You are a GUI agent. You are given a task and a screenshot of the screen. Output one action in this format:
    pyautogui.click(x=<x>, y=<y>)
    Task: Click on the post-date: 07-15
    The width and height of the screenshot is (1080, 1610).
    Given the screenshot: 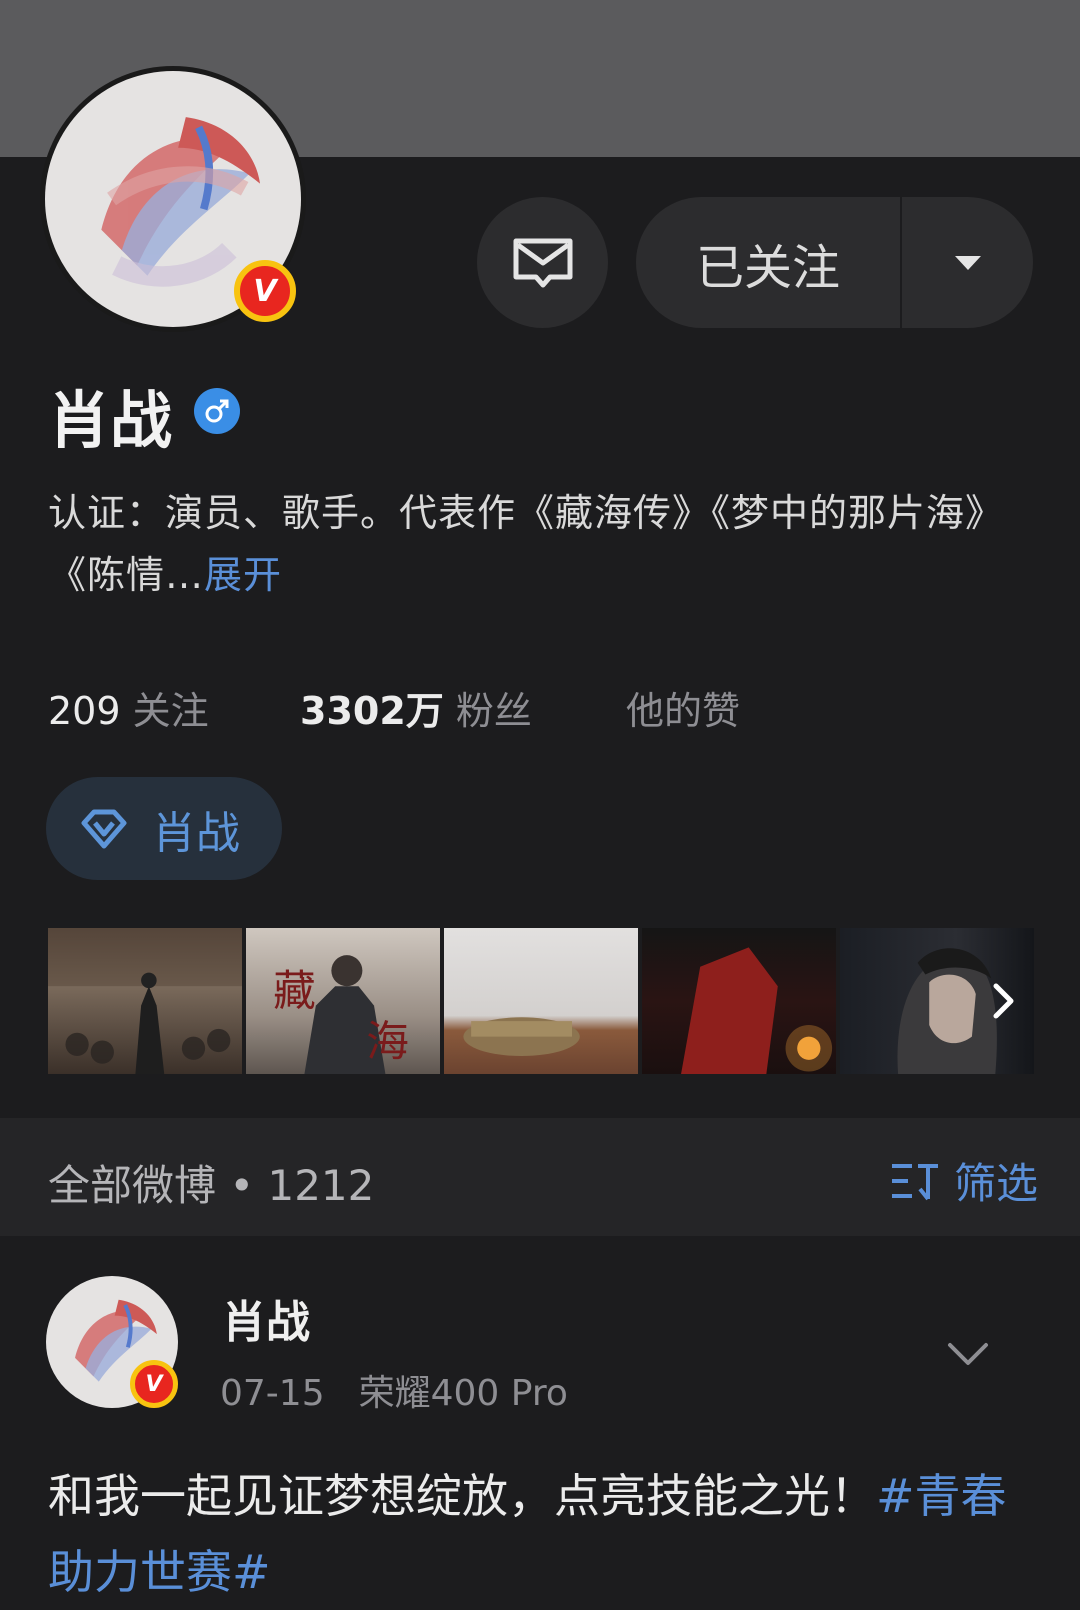 What is the action you would take?
    pyautogui.click(x=272, y=1393)
    